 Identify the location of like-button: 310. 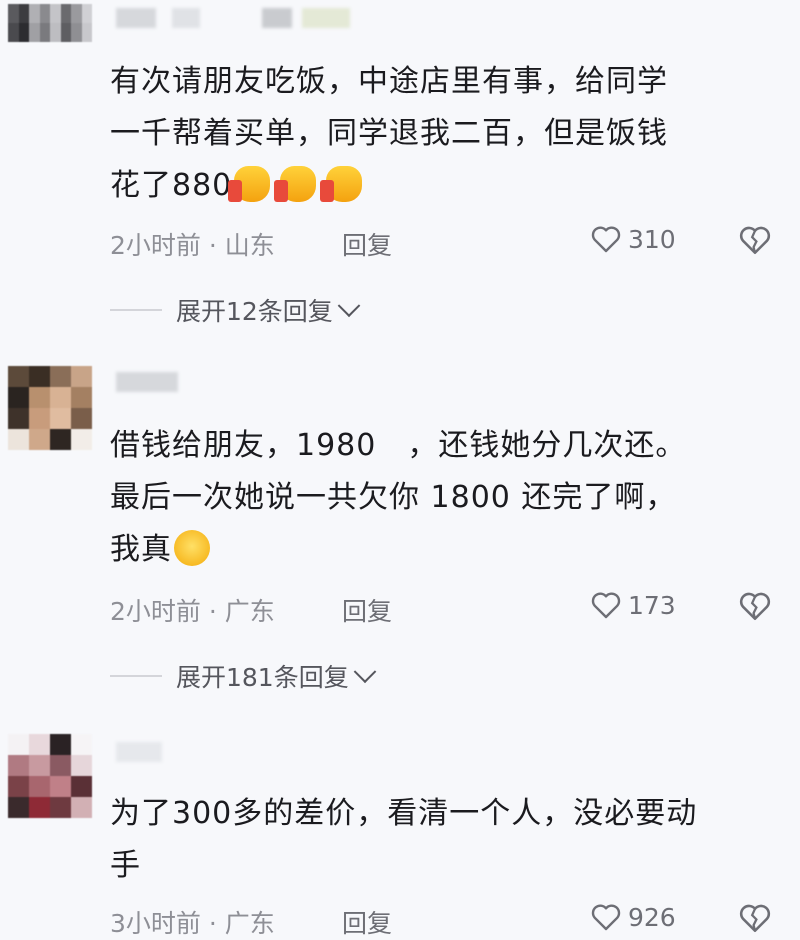
(633, 239).